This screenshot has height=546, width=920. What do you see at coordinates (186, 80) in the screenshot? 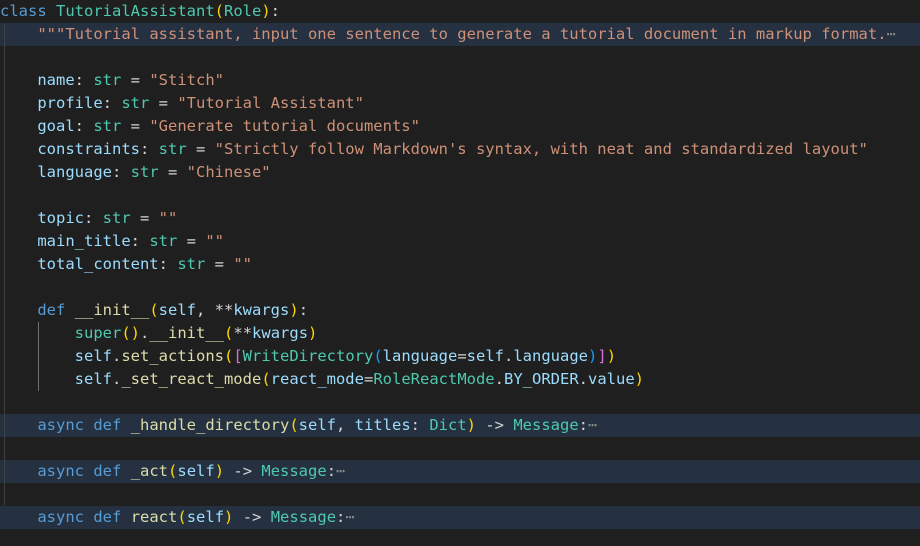
I see `attr-value: "Stitch"` at bounding box center [186, 80].